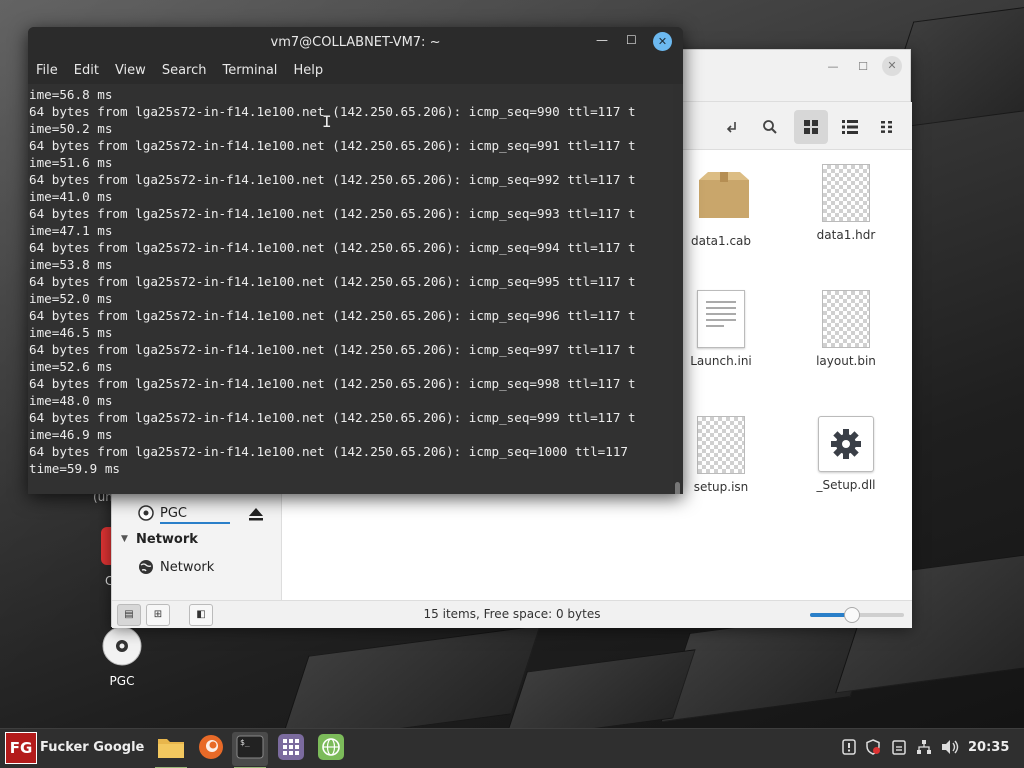  Describe the element at coordinates (857, 615) in the screenshot. I see `zoom-slider` at that location.